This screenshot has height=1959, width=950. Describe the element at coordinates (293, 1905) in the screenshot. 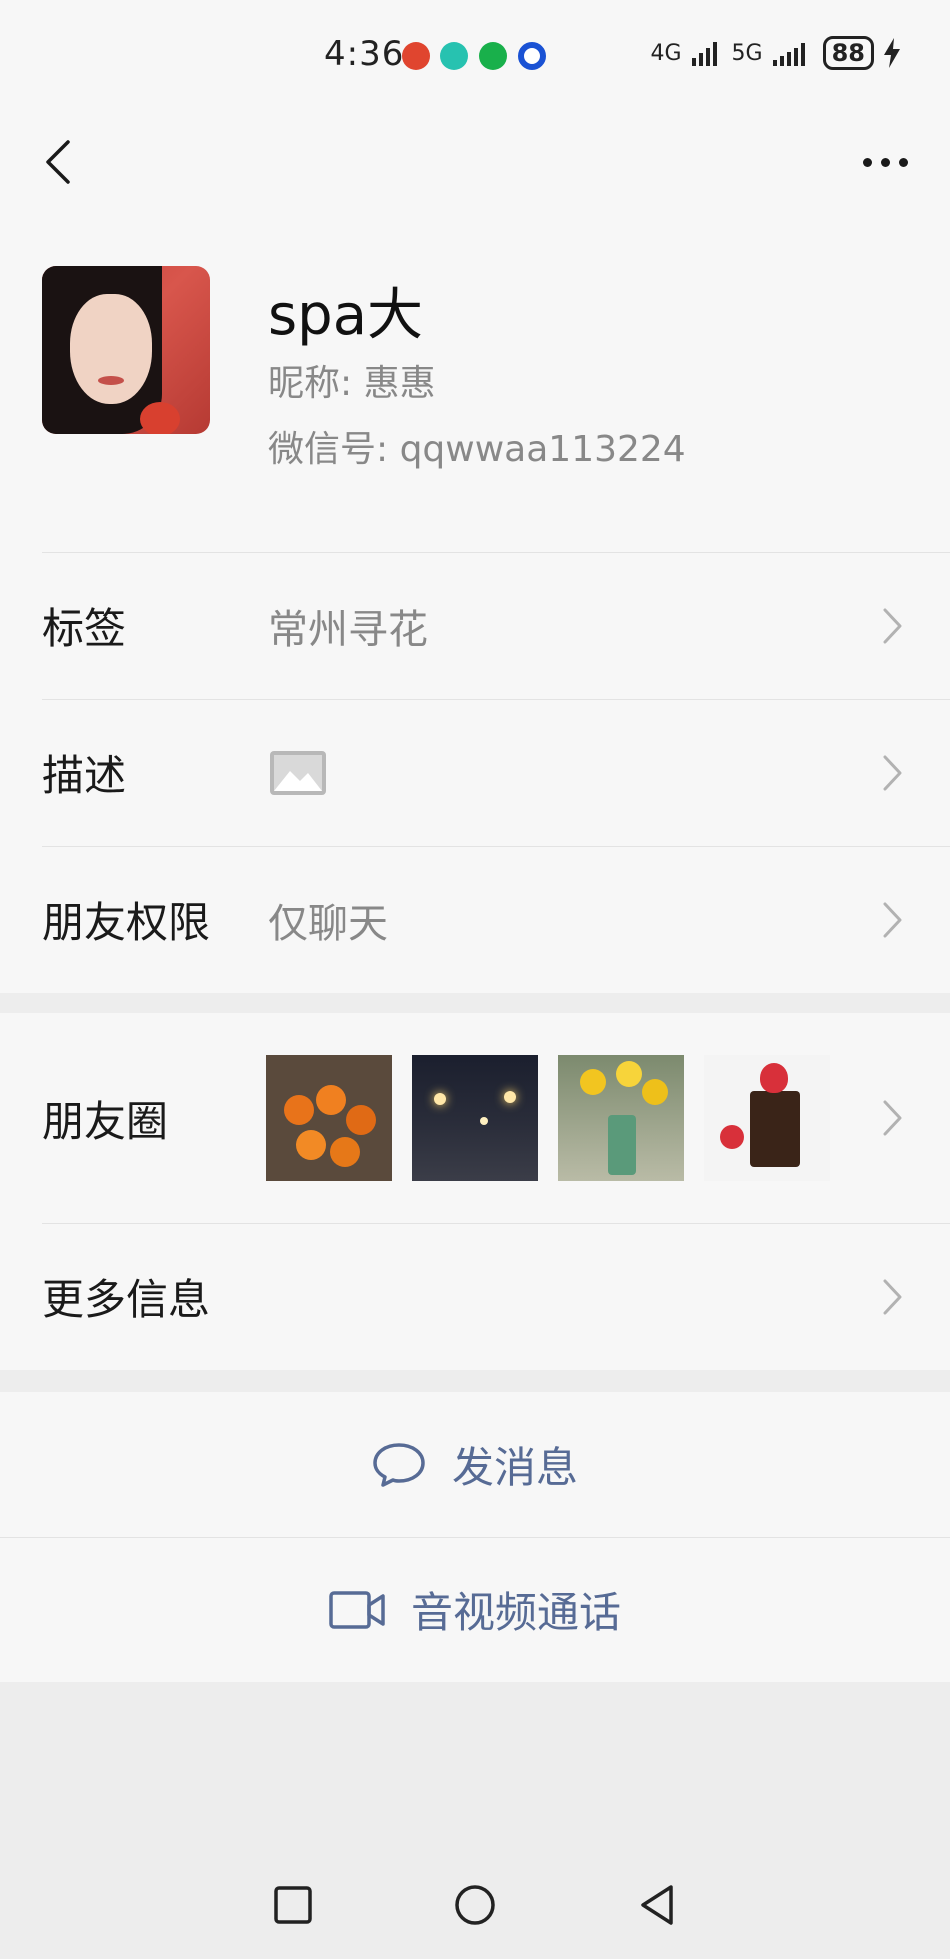

I see `recent-apps-button` at that location.